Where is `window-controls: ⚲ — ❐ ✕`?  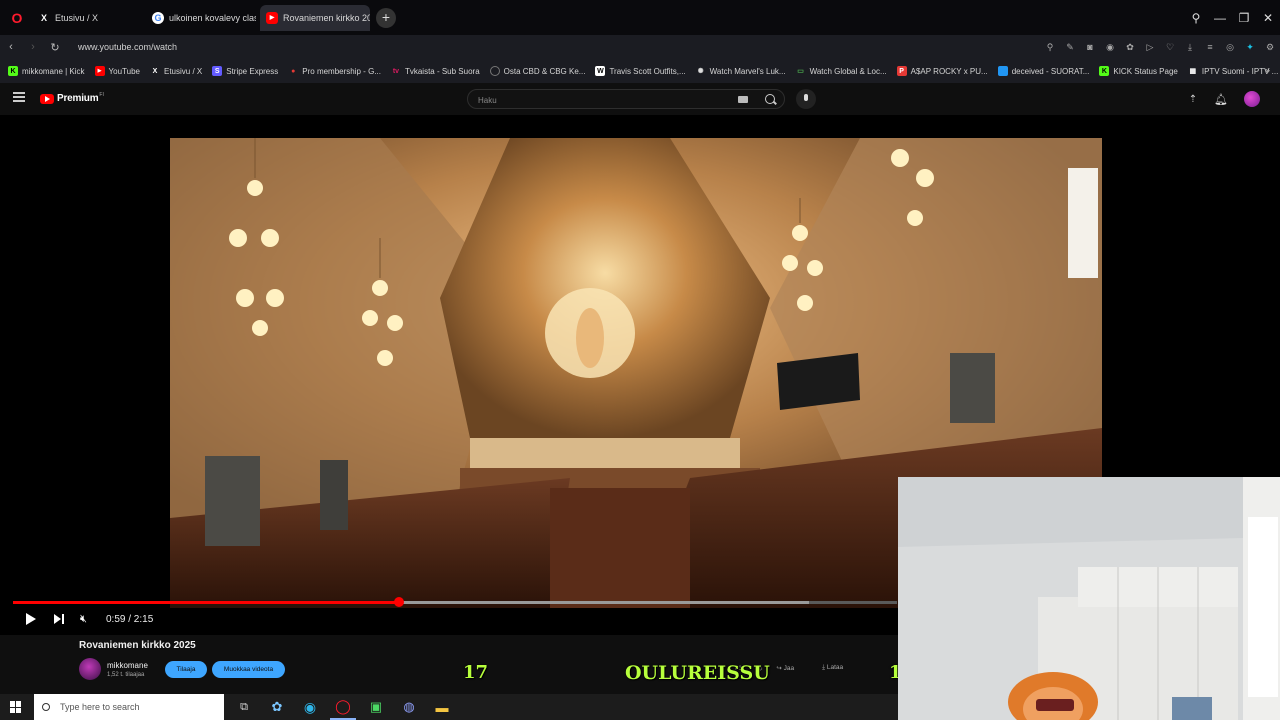
window-controls: ⚲ — ❐ ✕ is located at coordinates (1232, 17).